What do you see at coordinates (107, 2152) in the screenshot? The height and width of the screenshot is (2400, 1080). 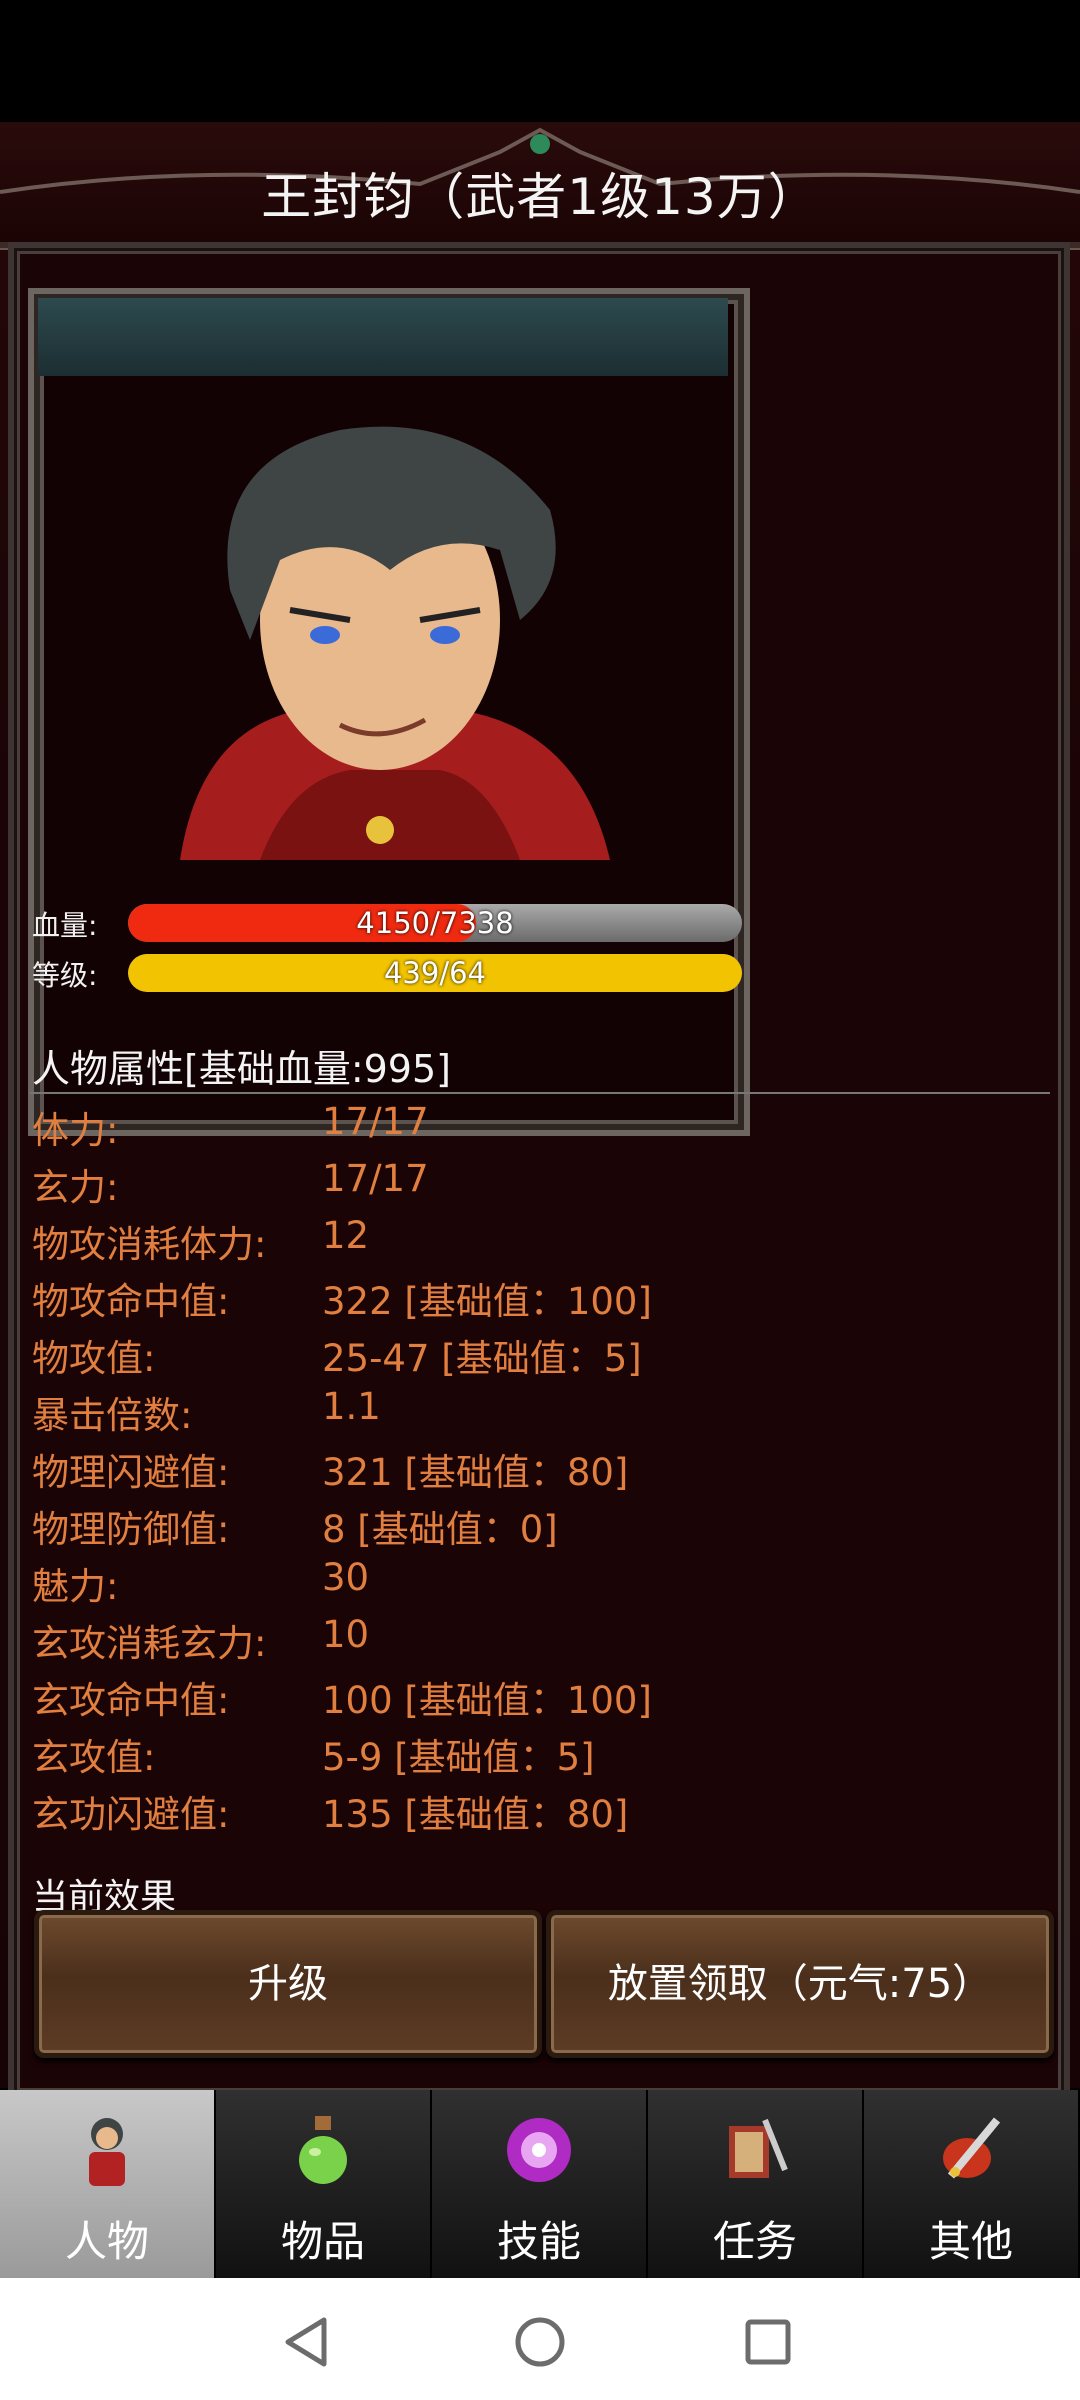 I see `character-icon` at bounding box center [107, 2152].